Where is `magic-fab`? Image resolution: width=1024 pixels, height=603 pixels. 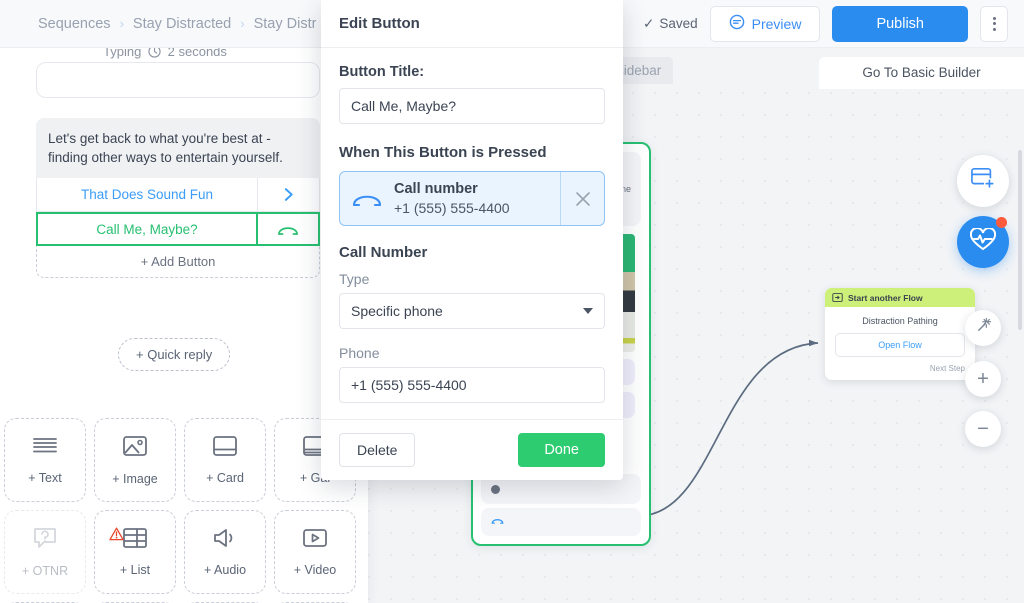
magic-fab is located at coordinates (983, 328).